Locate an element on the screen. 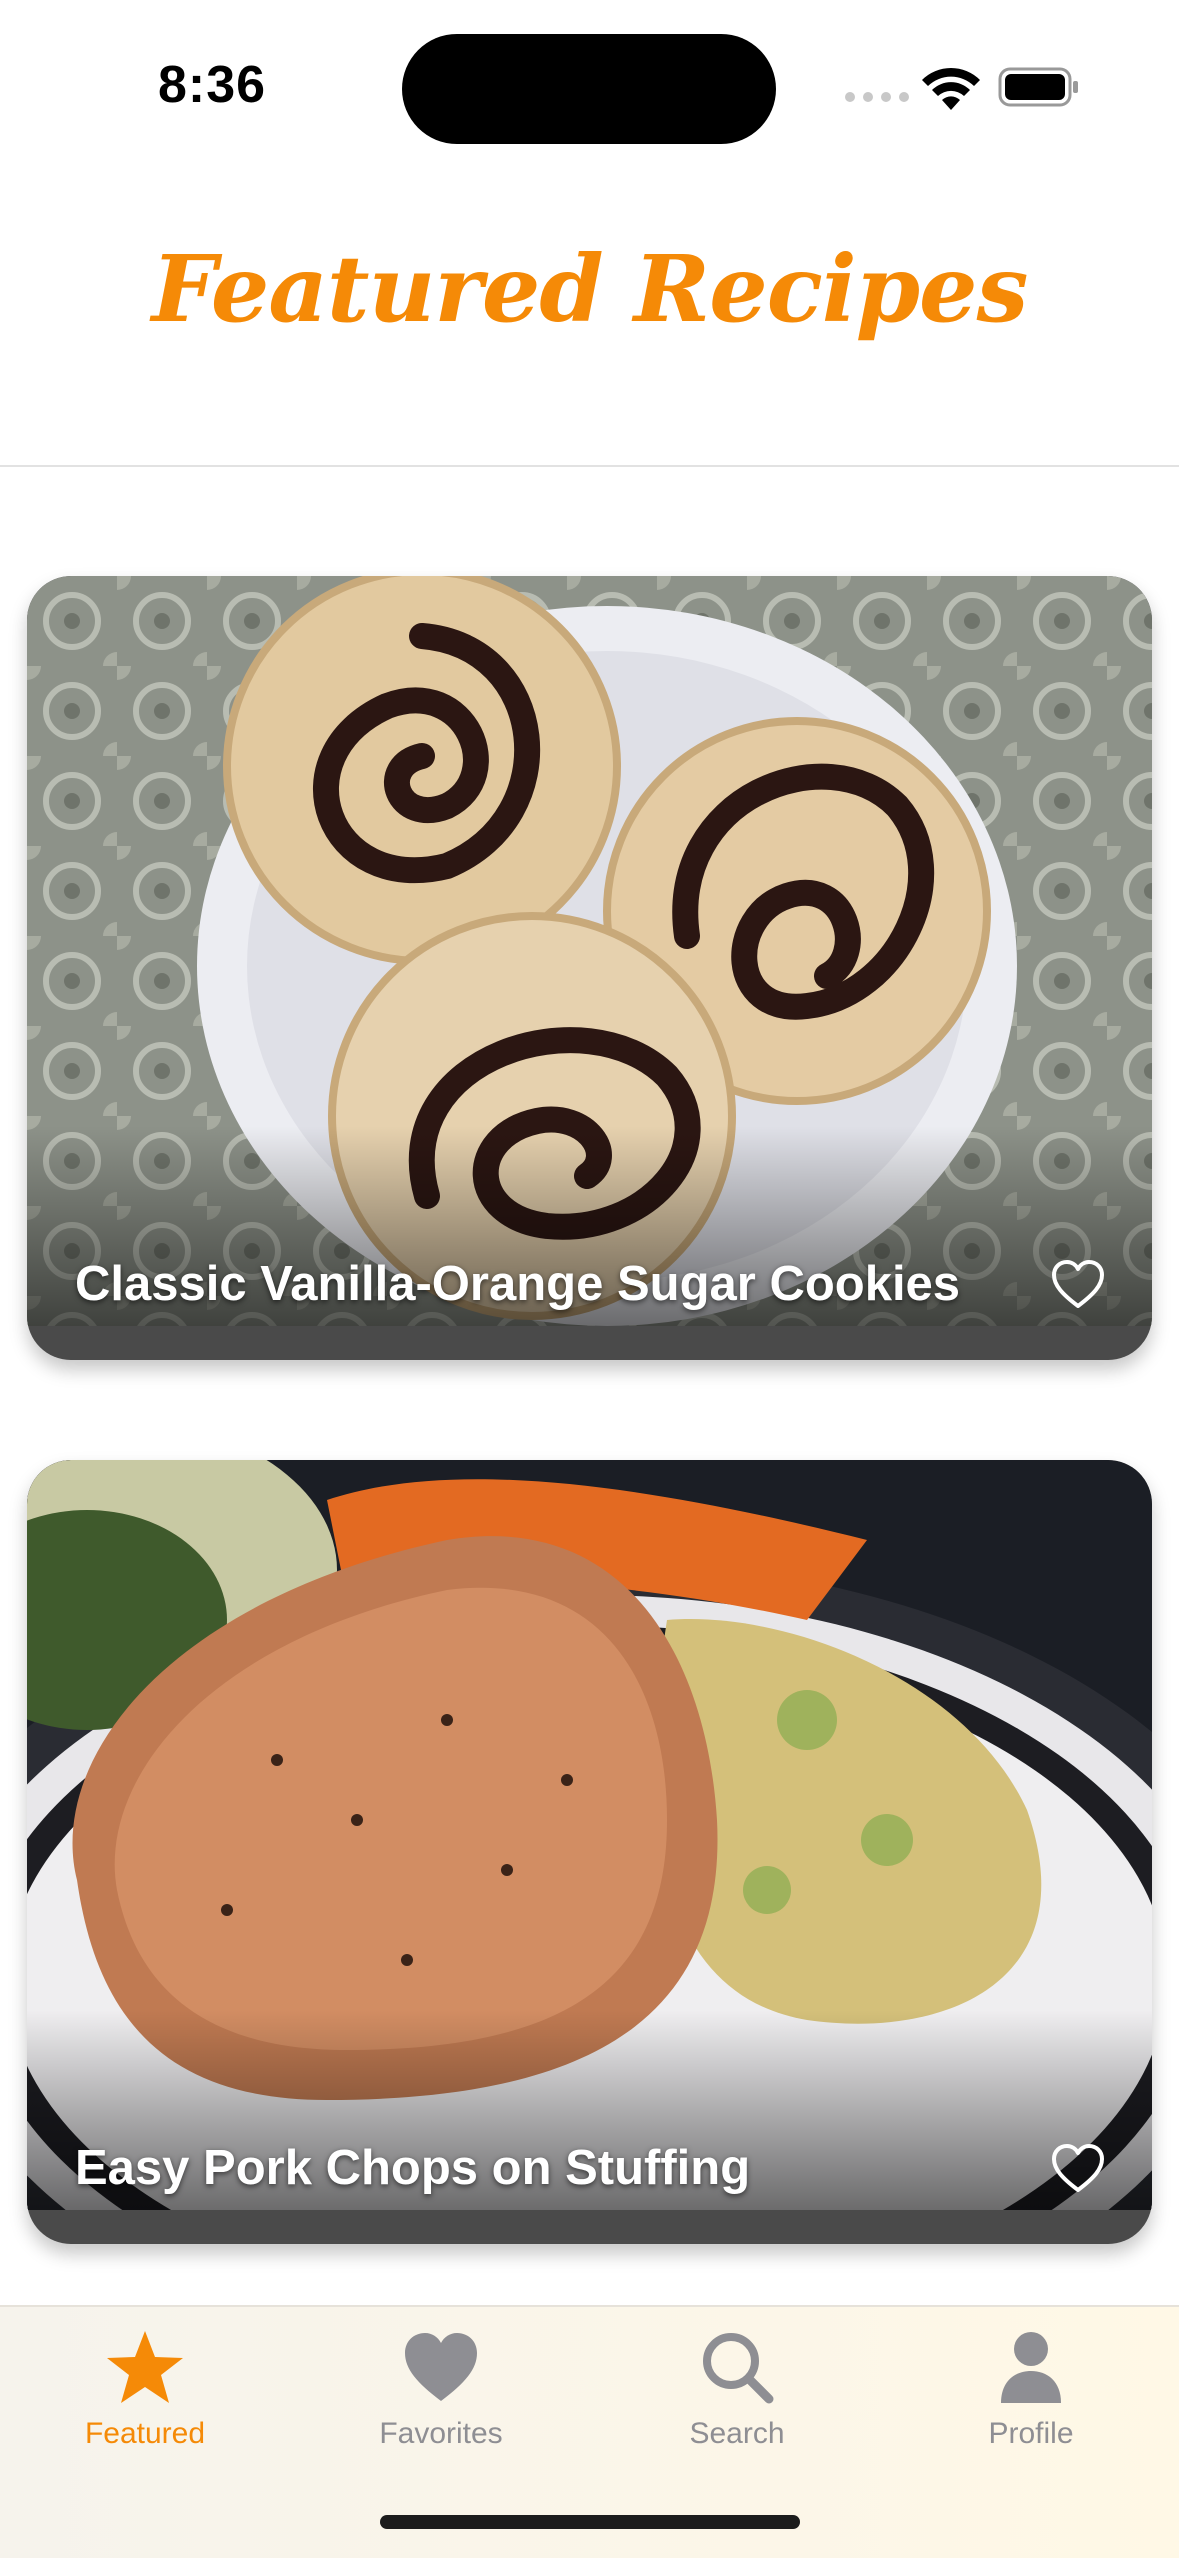 The width and height of the screenshot is (1179, 2558). recipe-title: Classic Vanilla-Orange Sugar Cookies is located at coordinates (518, 1284).